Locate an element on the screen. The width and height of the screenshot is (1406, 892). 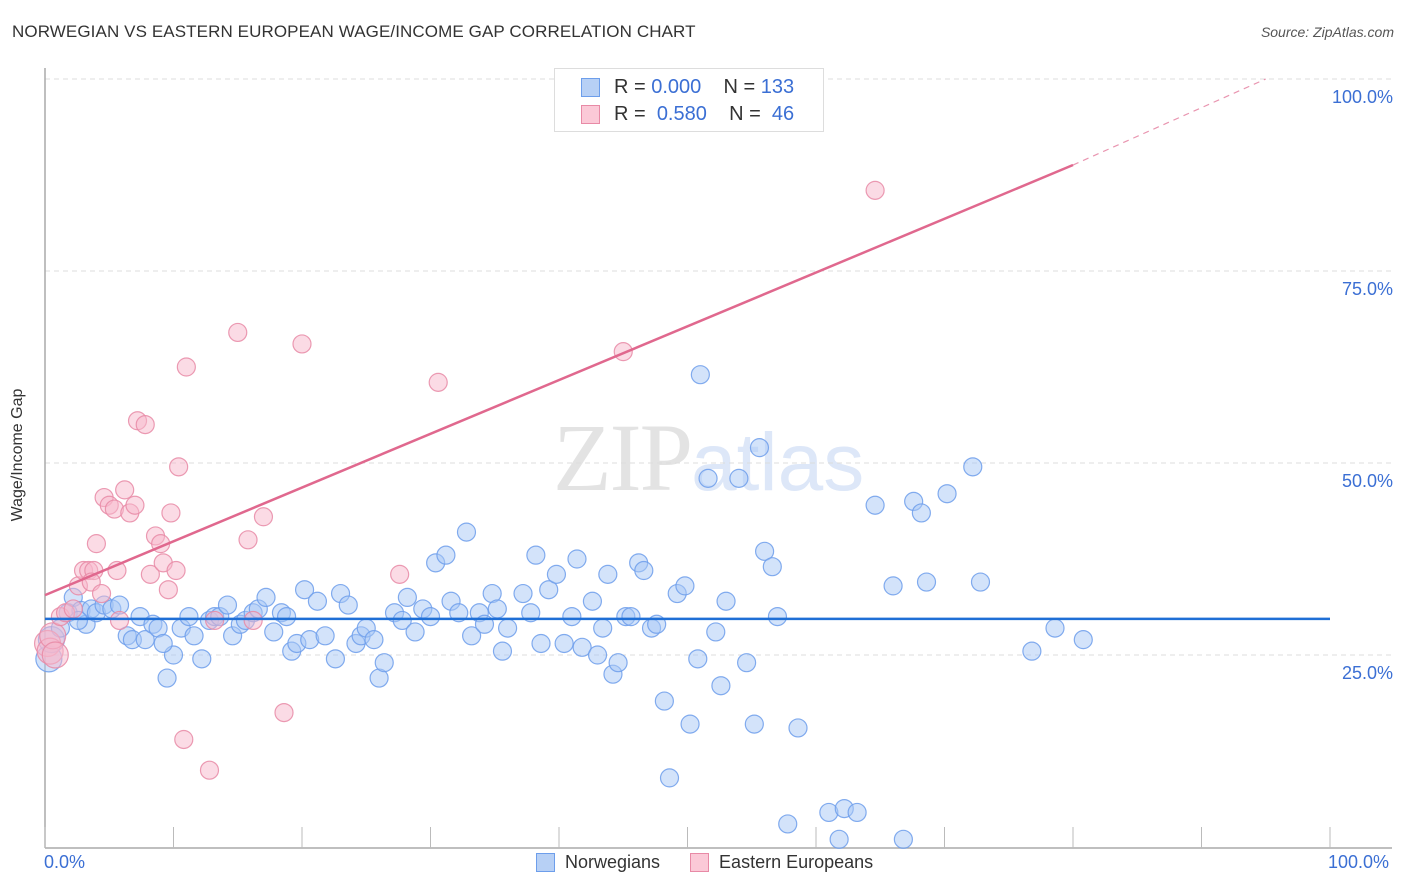
r-label: R = is located at coordinates (630, 86).